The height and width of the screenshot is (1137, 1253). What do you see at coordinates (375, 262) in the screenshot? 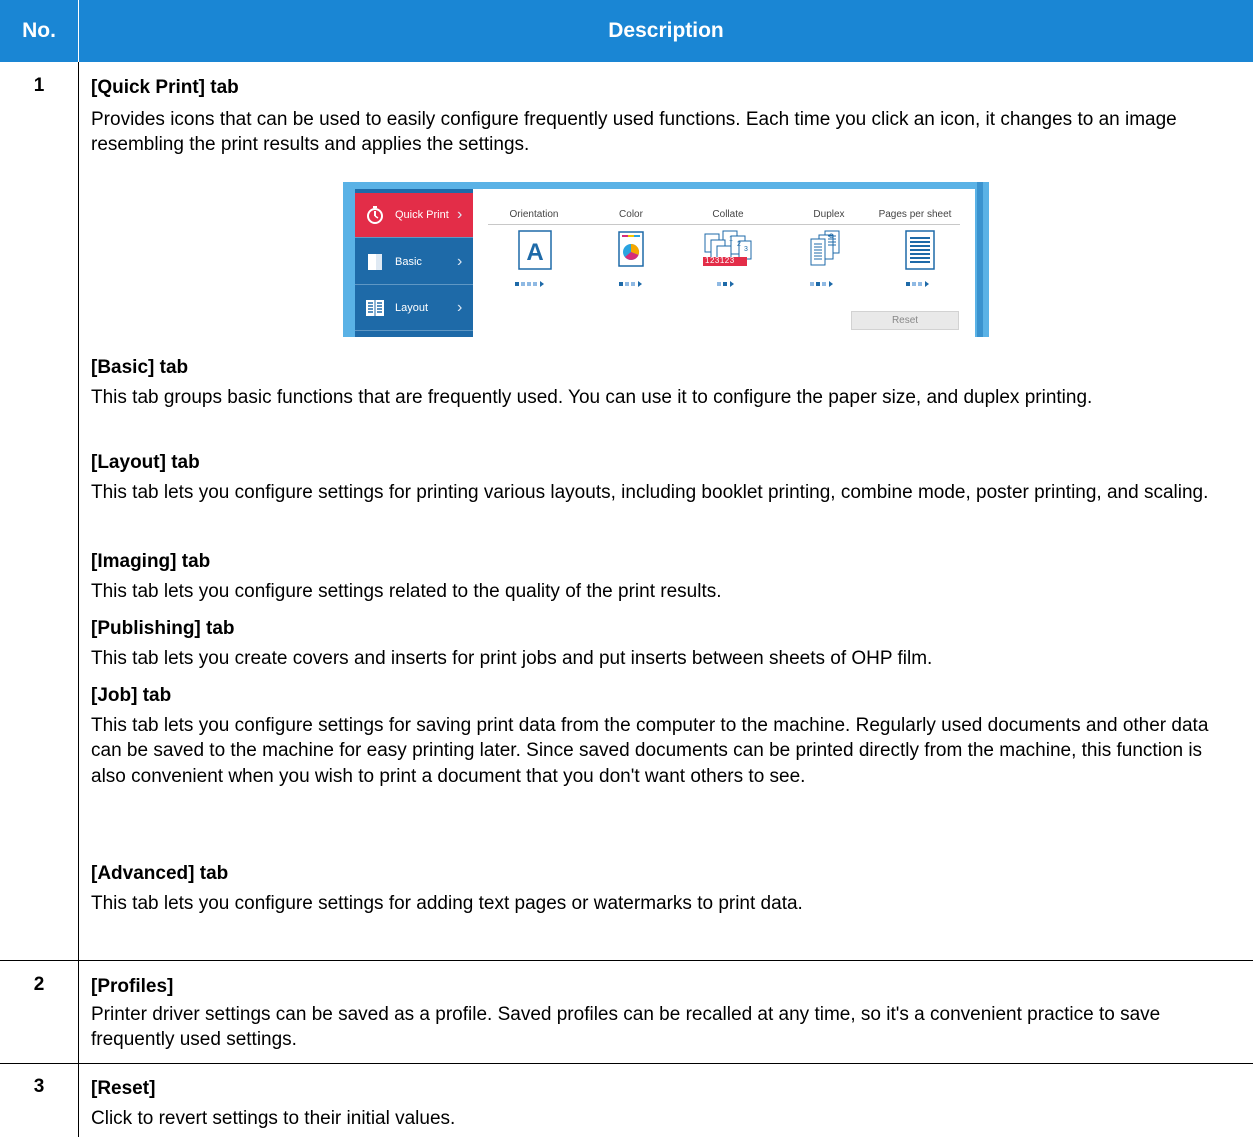
I see `page-icon` at bounding box center [375, 262].